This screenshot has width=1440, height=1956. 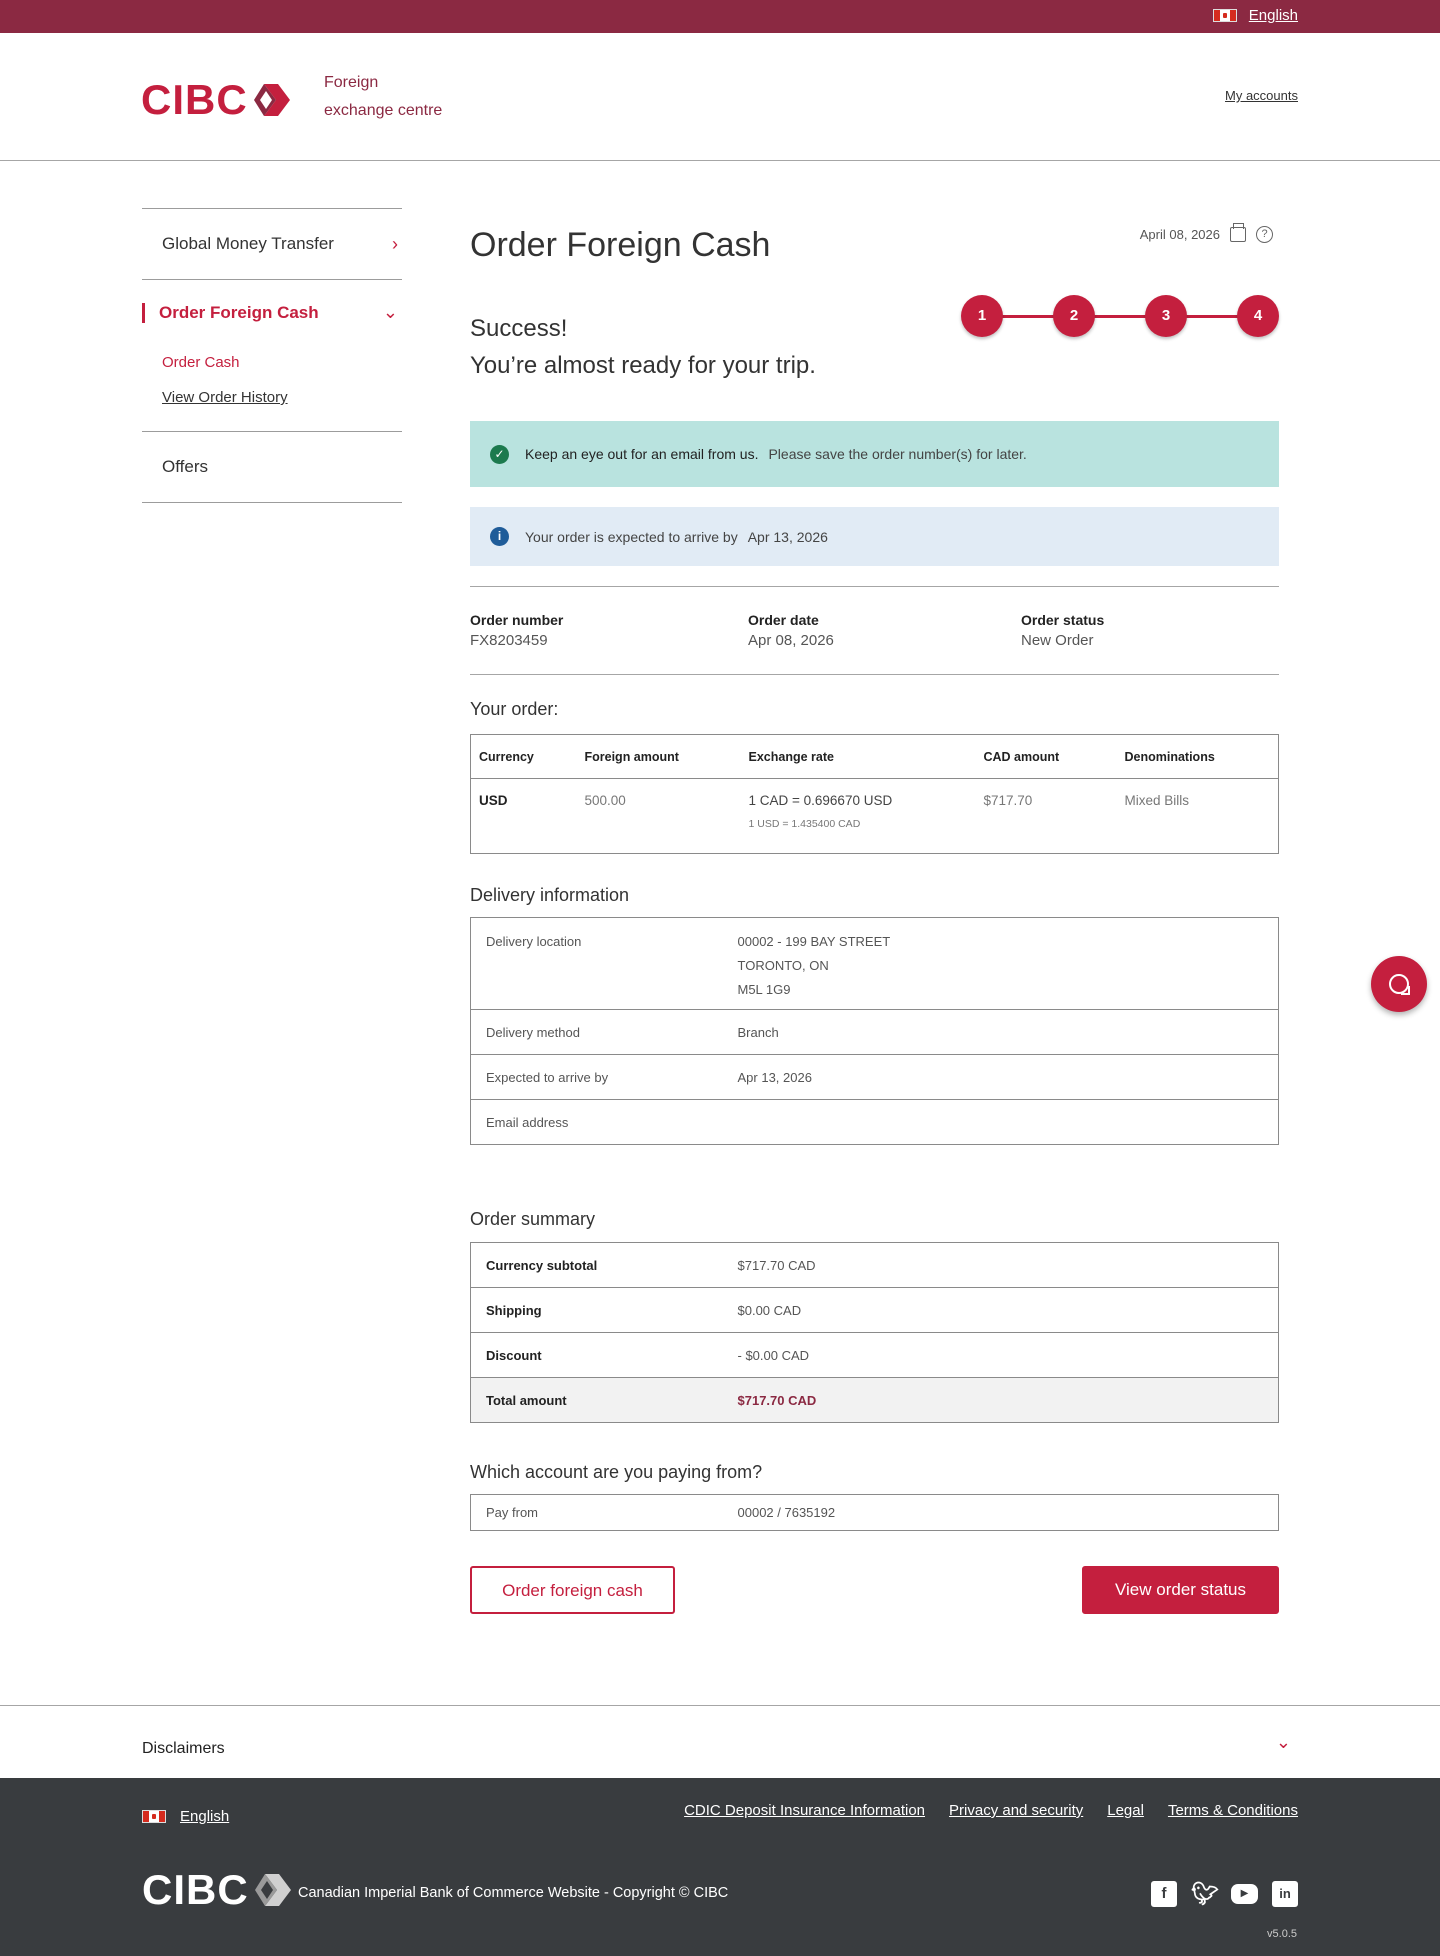 I want to click on disclaimers-accordion: Disclaimers ⌄, so click(x=720, y=1741).